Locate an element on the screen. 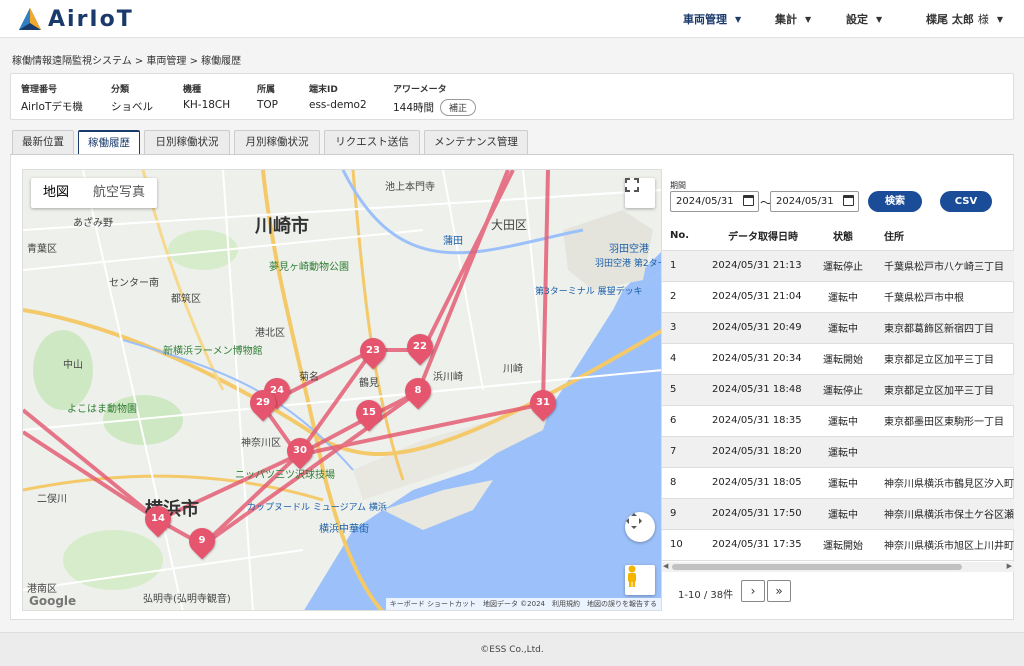 The width and height of the screenshot is (1024, 666). route-marker: 31 is located at coordinates (543, 403).